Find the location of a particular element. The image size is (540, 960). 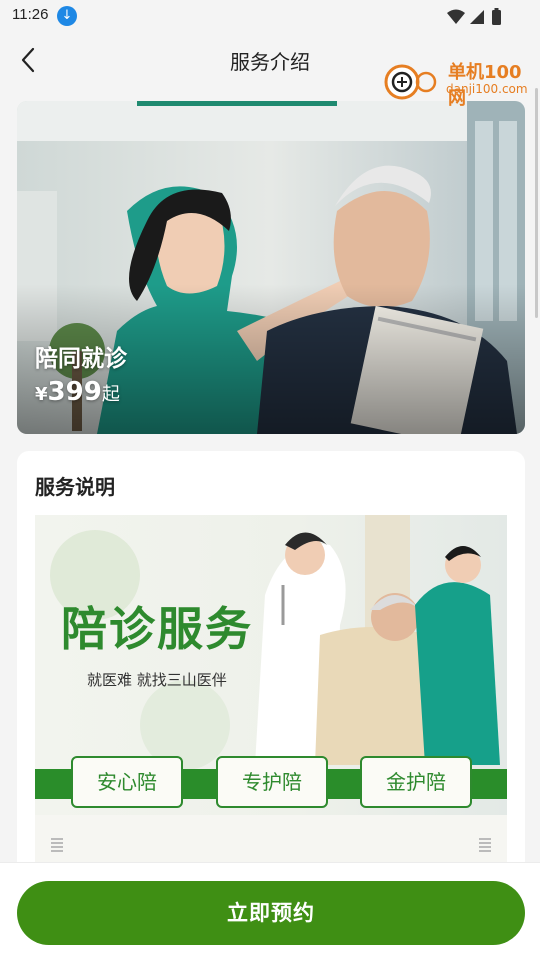

price-suffix: 起 is located at coordinates (110, 394).